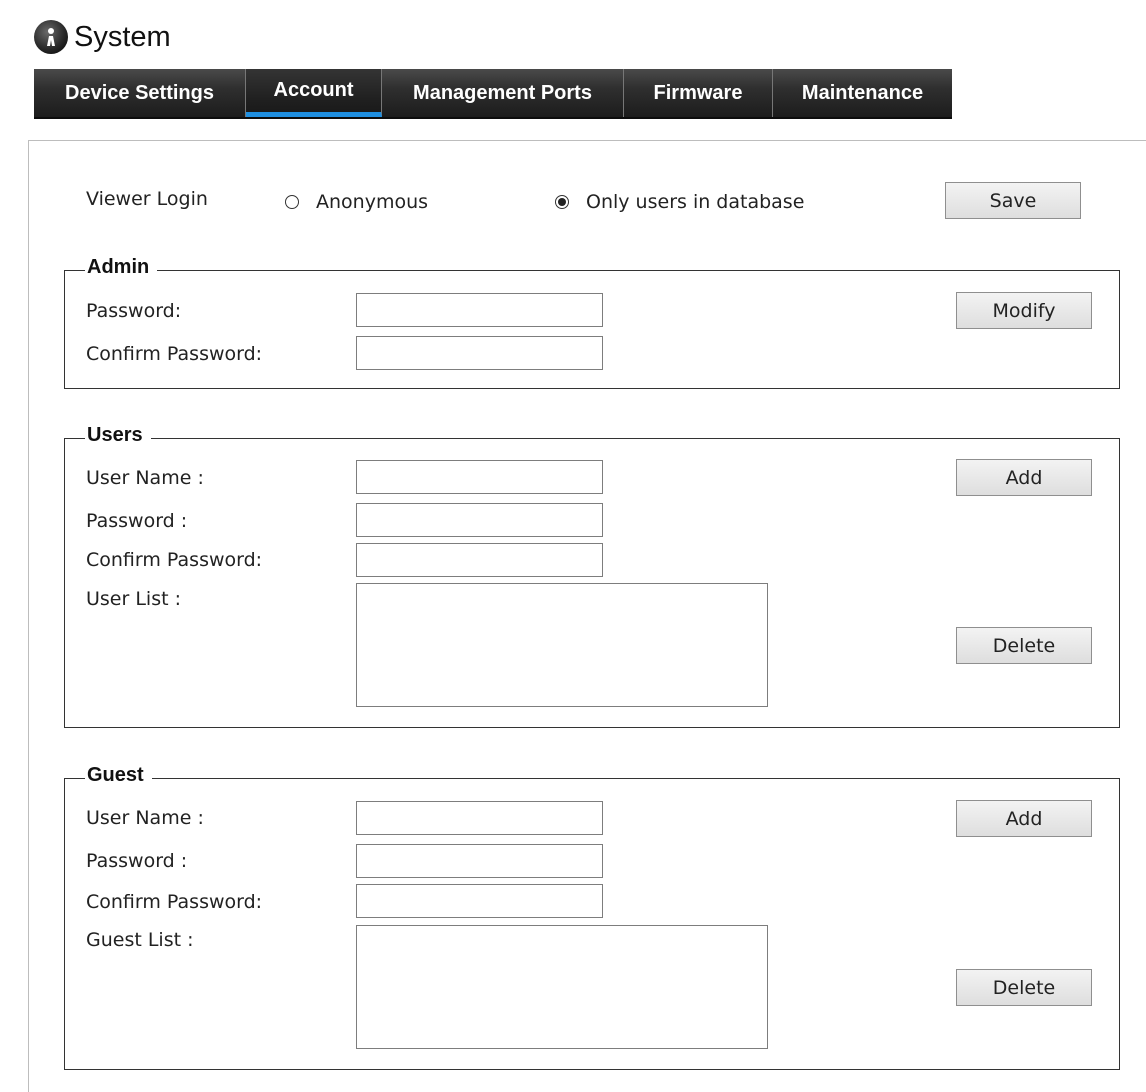  I want to click on guest-add-button: Add, so click(1024, 818).